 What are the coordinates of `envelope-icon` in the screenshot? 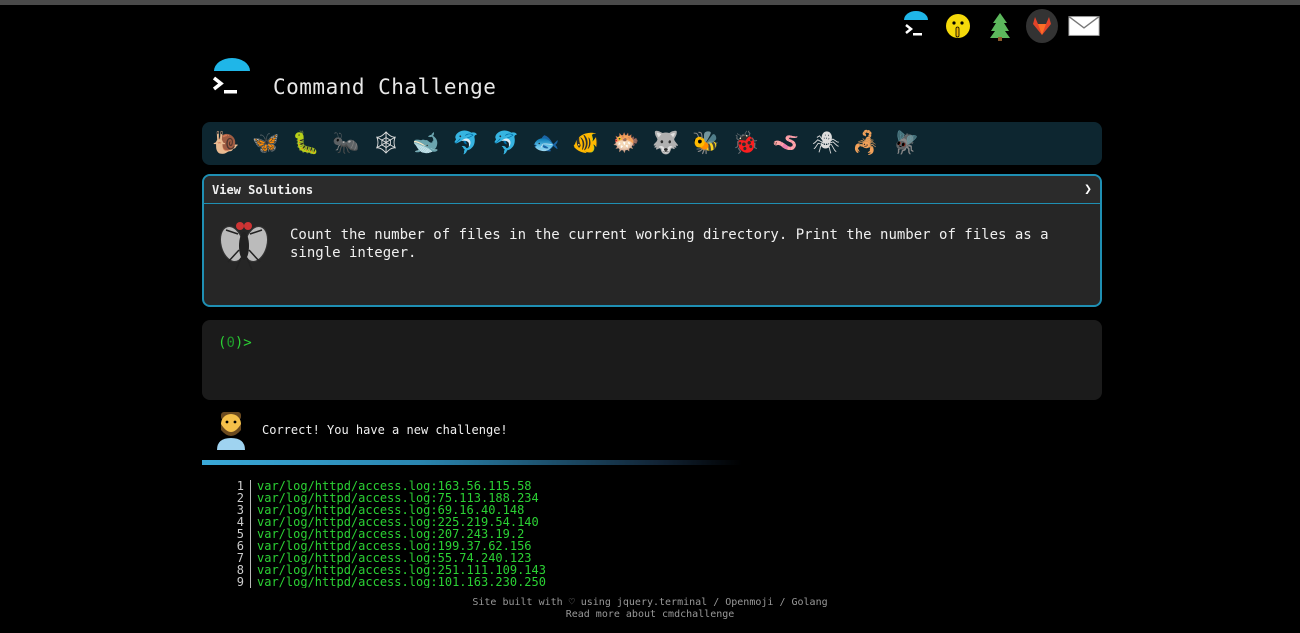 It's located at (1084, 26).